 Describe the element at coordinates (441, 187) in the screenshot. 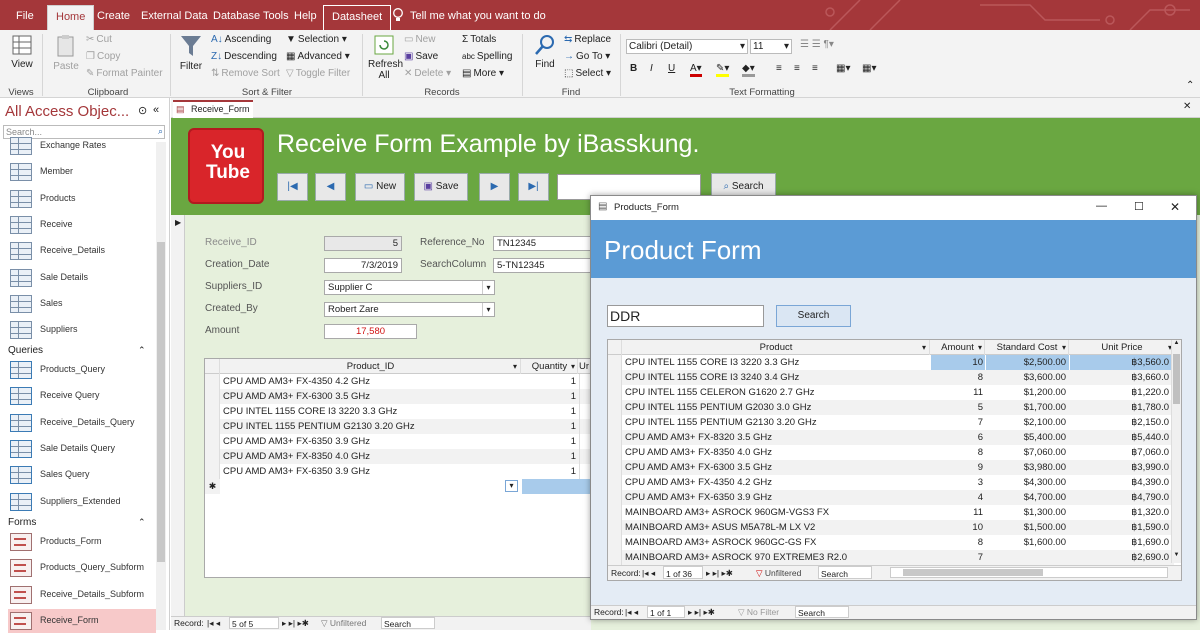

I see `save-button: ▣ Save` at that location.